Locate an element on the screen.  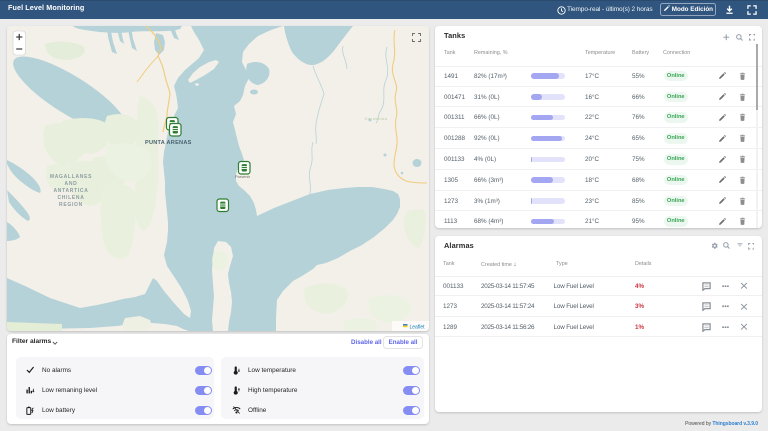
svg-text: ANTARTICA is located at coordinates (70, 191).